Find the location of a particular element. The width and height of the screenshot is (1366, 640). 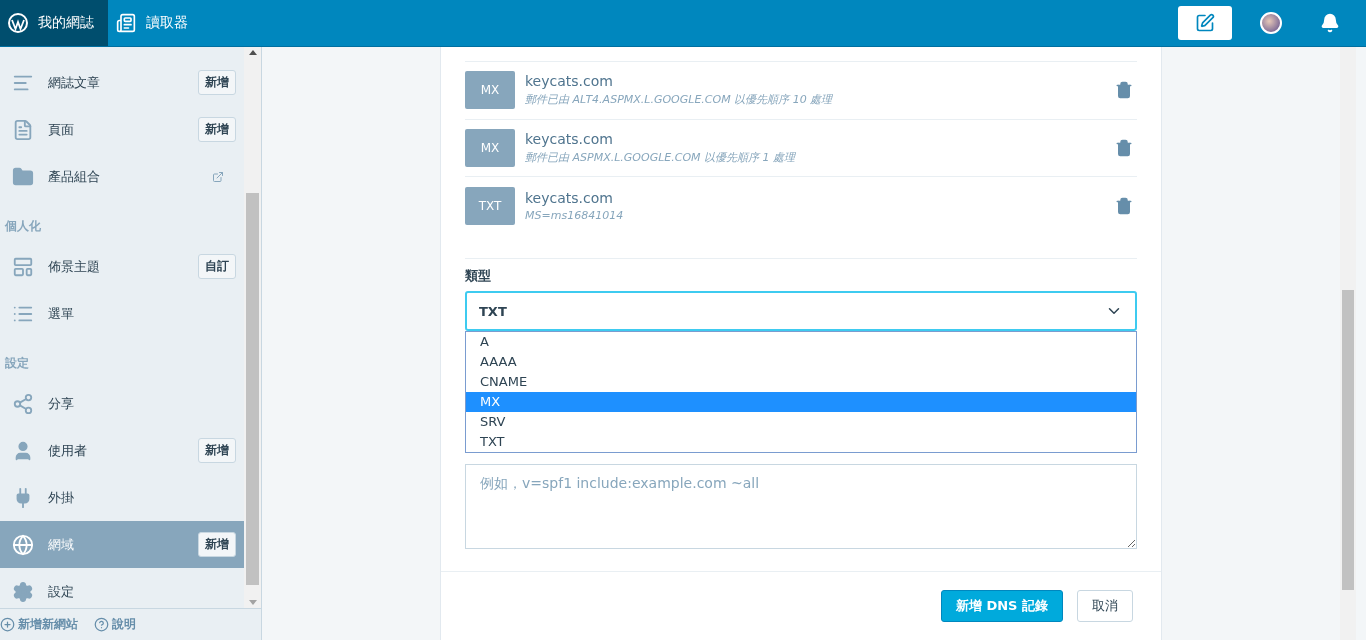

notifications-icon is located at coordinates (1330, 23).